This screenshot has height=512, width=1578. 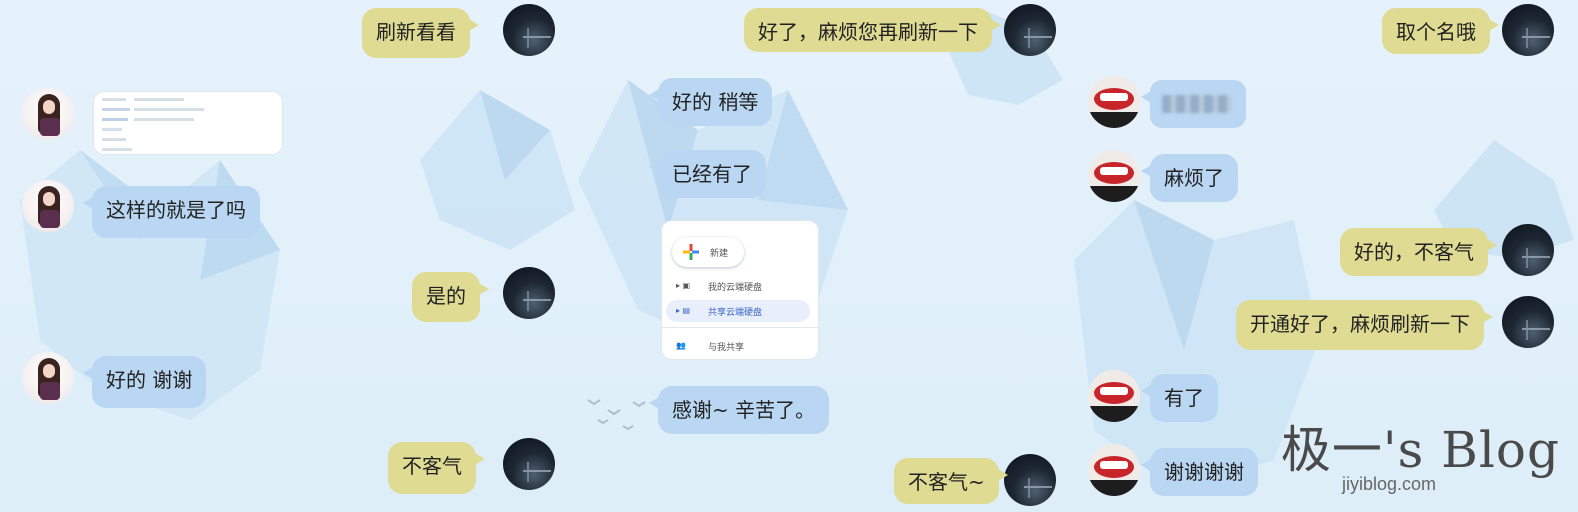 I want to click on message-bubble-received: 好的 谢谢, so click(x=144, y=382).